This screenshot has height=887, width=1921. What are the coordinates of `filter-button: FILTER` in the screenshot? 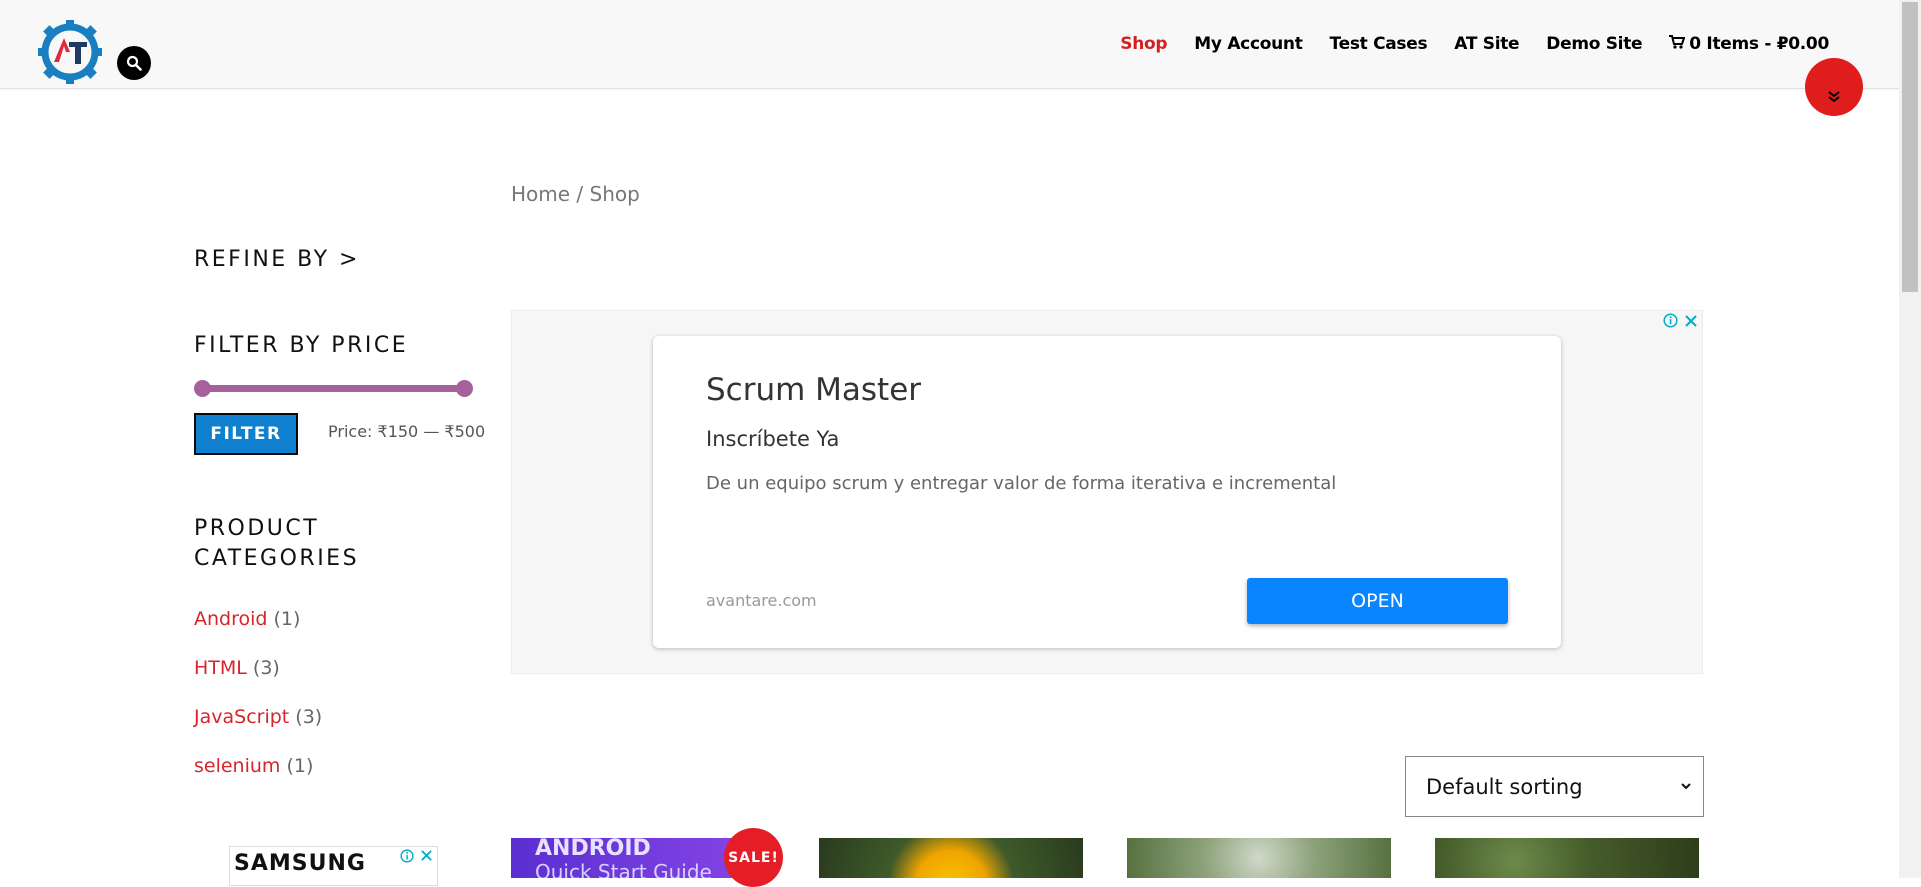 It's located at (246, 434).